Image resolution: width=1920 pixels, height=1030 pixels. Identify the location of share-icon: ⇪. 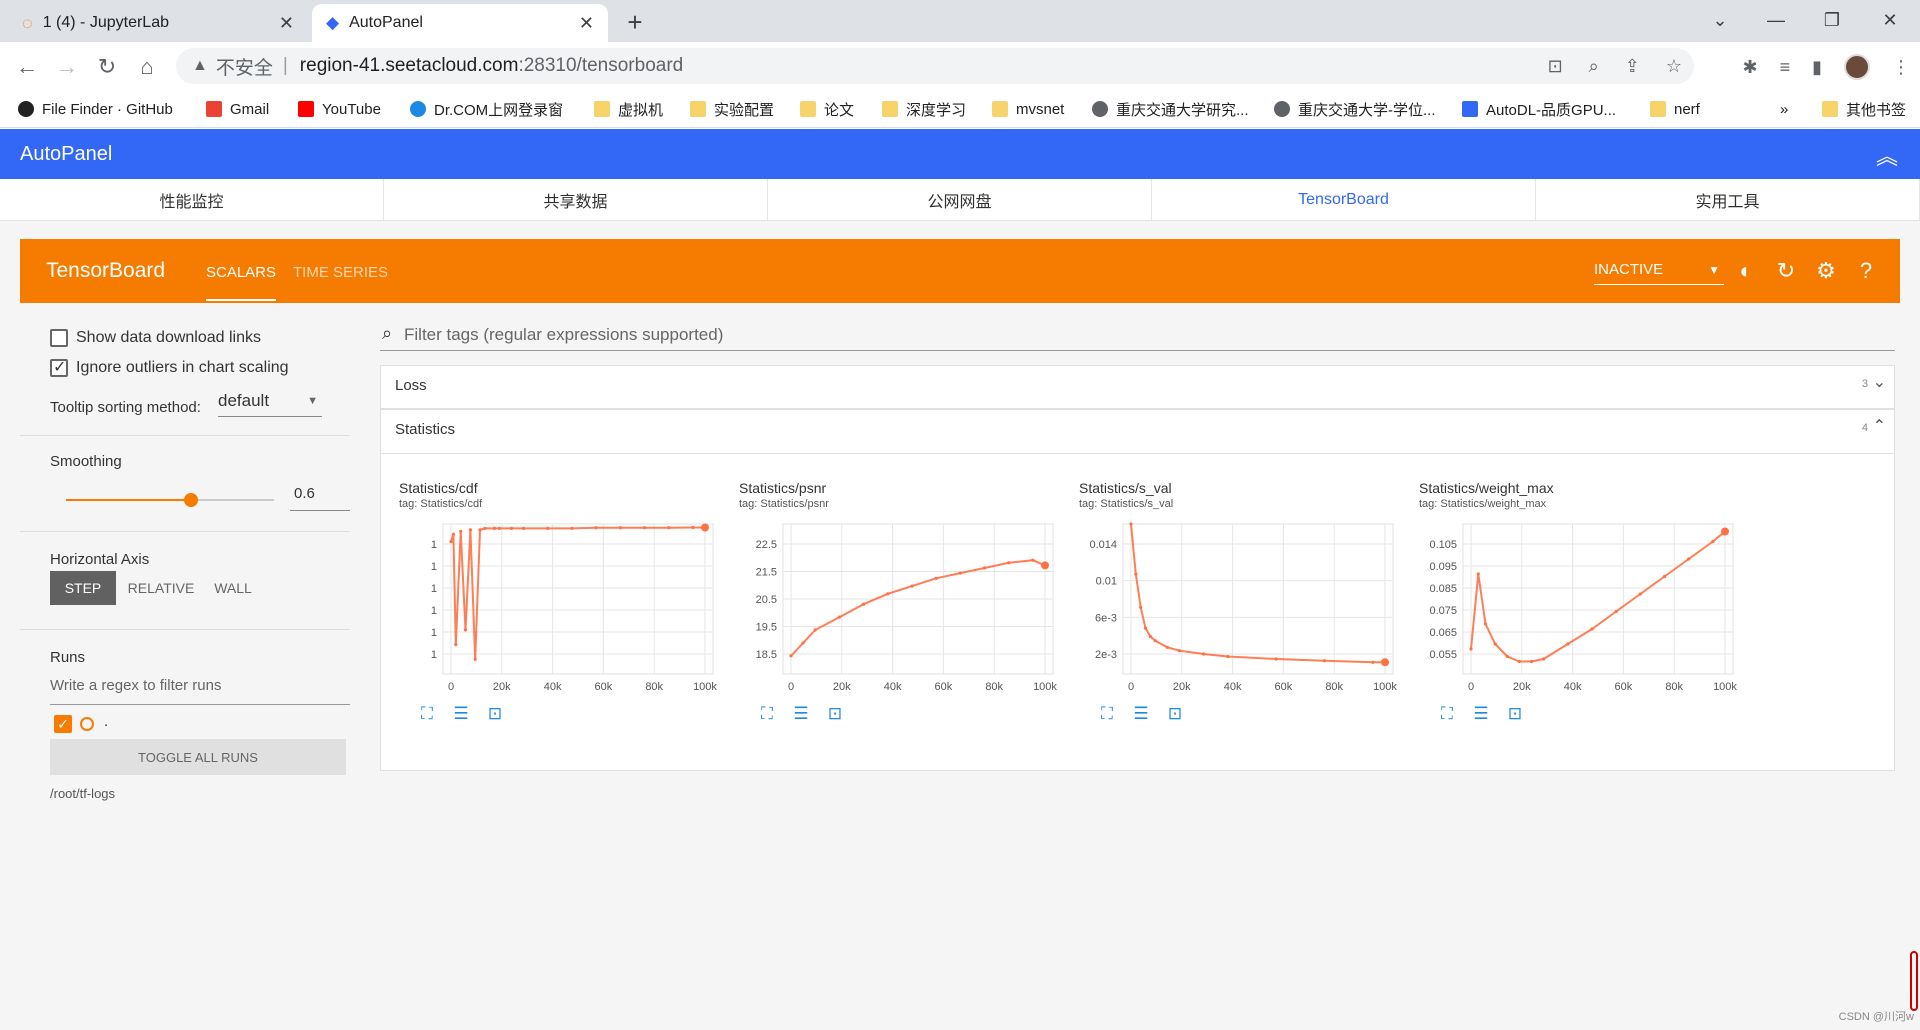
(1632, 66).